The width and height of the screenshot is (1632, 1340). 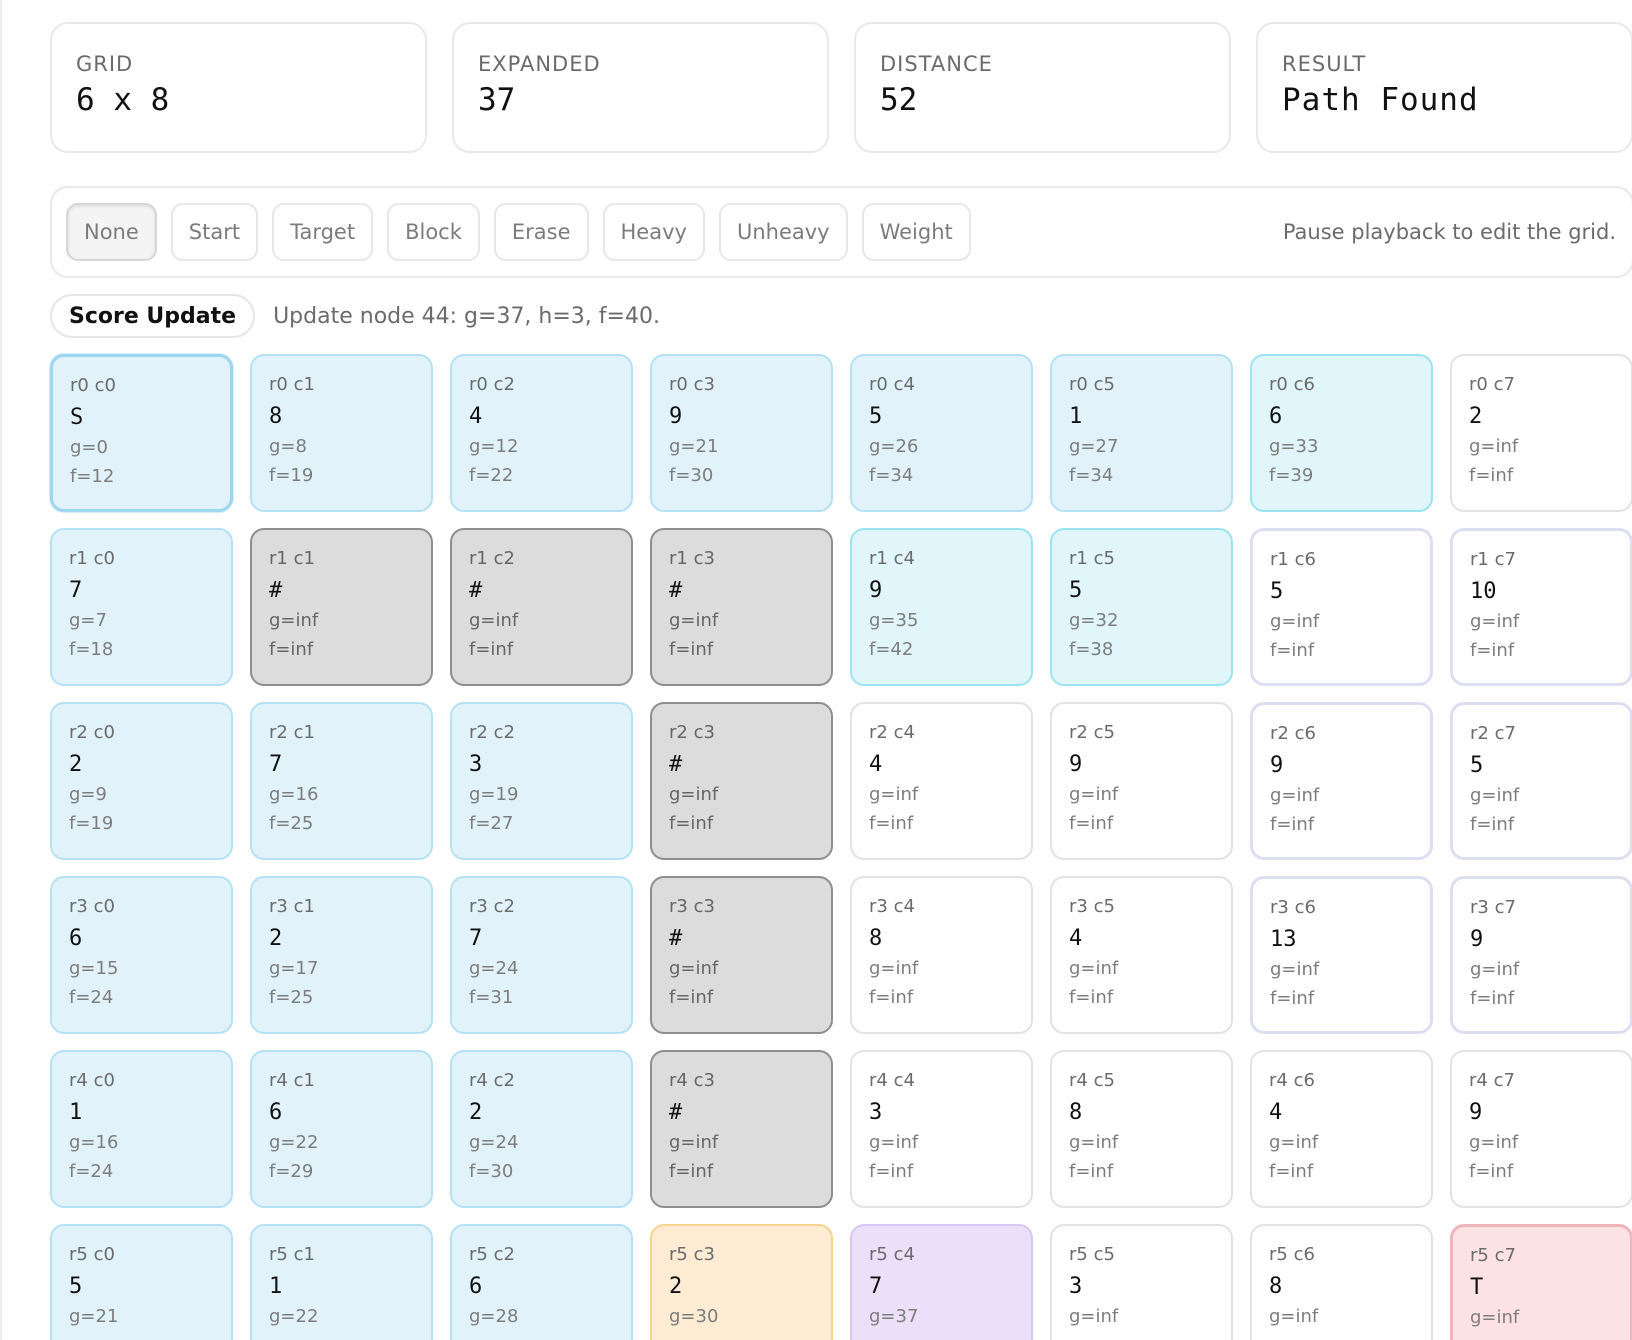 What do you see at coordinates (1341, 607) in the screenshot?
I see `grid-cell-r1-c6: r1 c6 5 g=inf f=inf` at bounding box center [1341, 607].